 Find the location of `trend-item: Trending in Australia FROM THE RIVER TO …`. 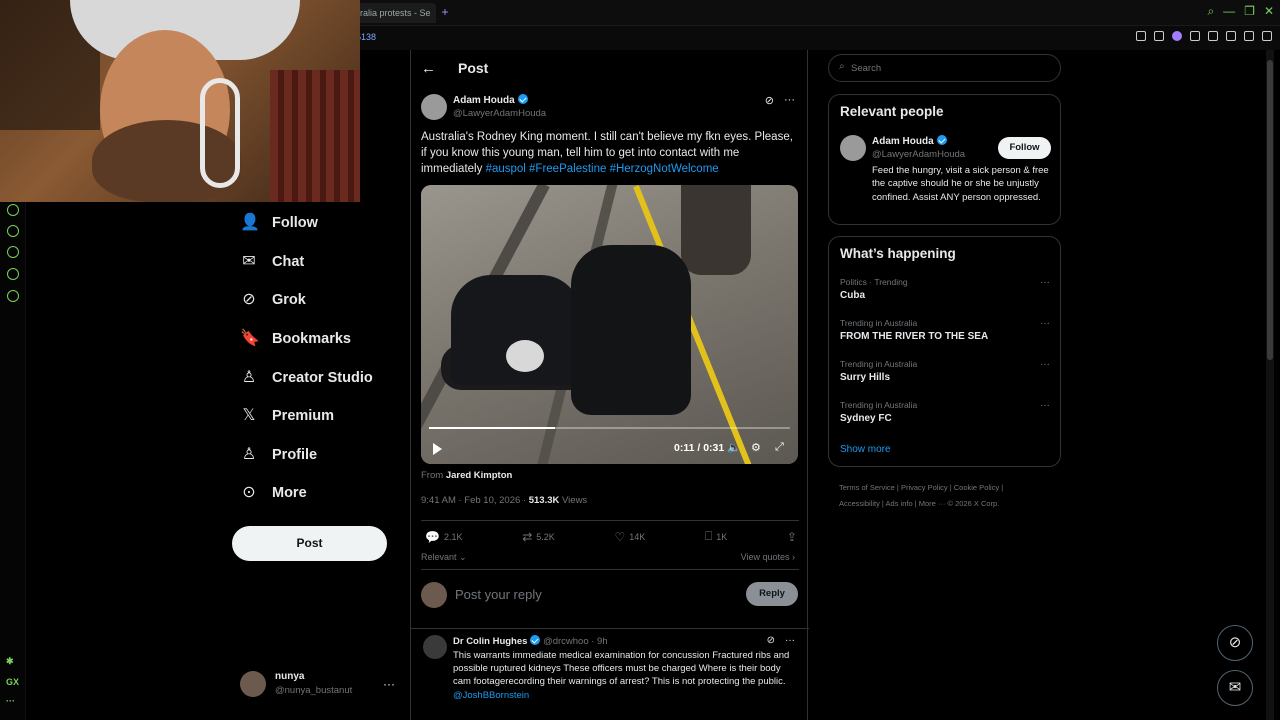

trend-item: Trending in Australia FROM THE RIVER TO … is located at coordinates (945, 338).